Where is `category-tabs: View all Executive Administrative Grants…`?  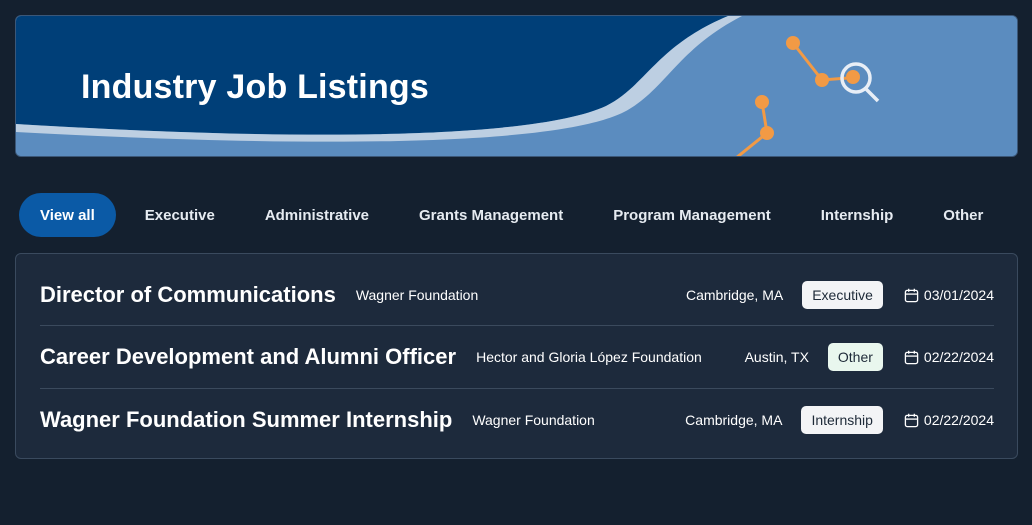 category-tabs: View all Executive Administrative Grants… is located at coordinates (513, 215).